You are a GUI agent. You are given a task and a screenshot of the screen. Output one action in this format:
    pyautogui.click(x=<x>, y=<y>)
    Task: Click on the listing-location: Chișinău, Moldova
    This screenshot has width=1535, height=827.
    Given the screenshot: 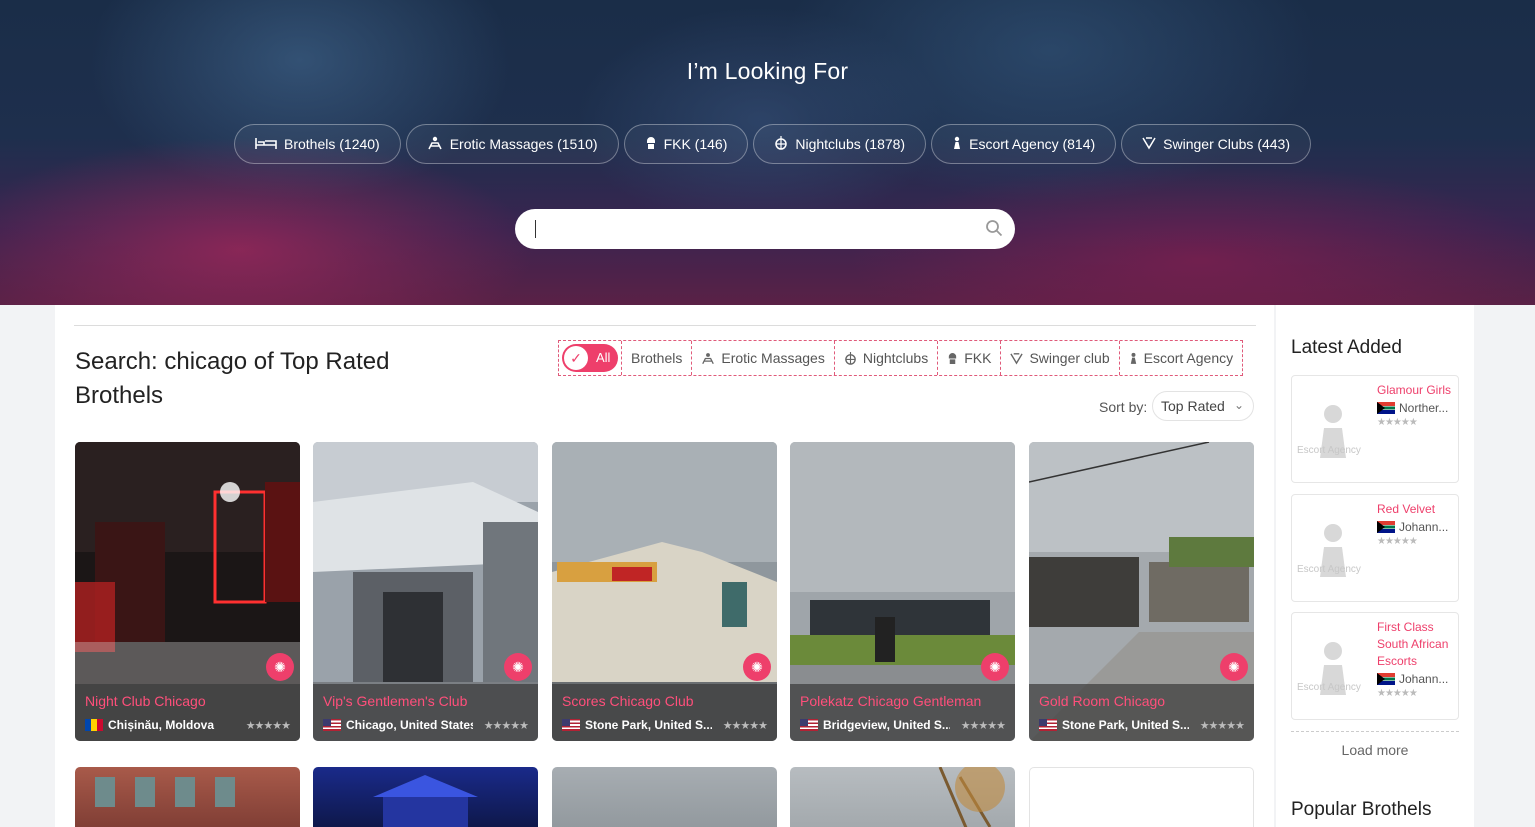 What is the action you would take?
    pyautogui.click(x=160, y=725)
    